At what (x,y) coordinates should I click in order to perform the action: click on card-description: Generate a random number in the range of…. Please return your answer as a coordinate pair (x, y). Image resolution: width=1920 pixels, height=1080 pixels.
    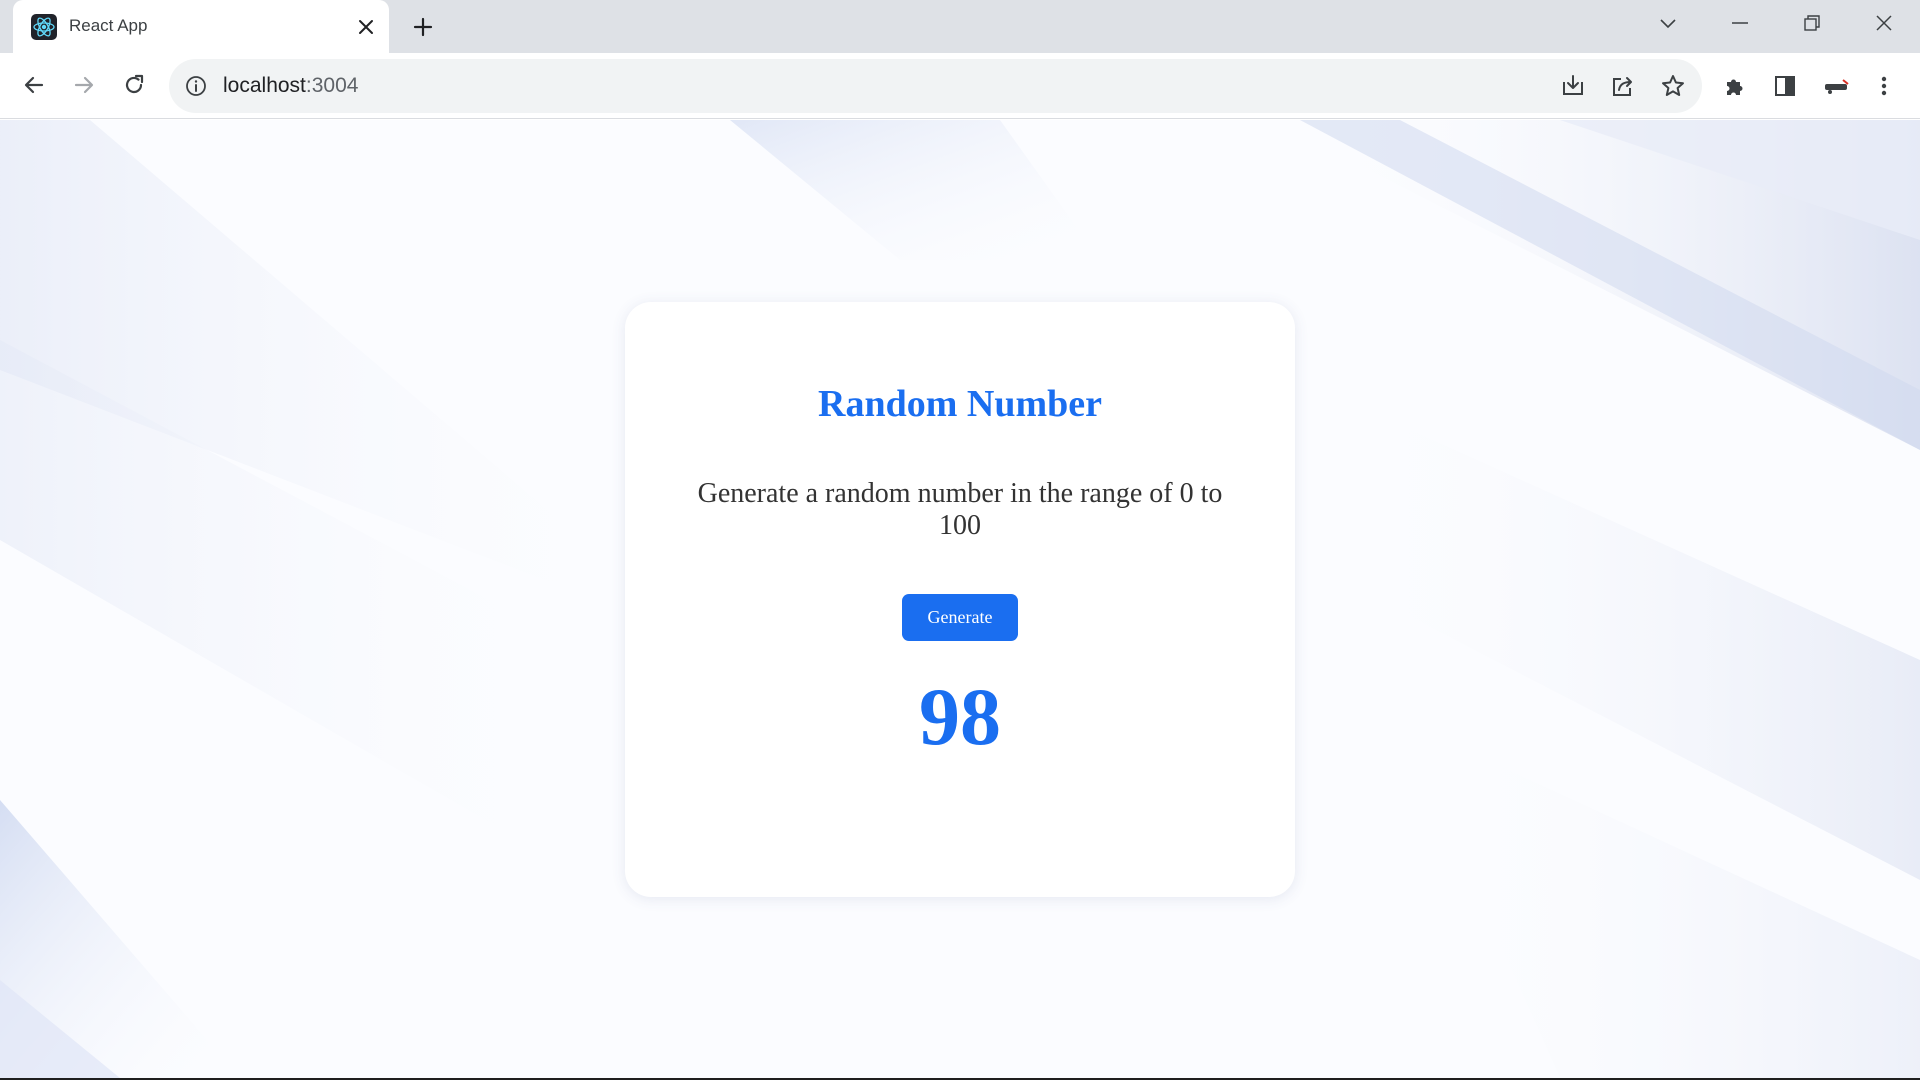
    Looking at the image, I should click on (960, 509).